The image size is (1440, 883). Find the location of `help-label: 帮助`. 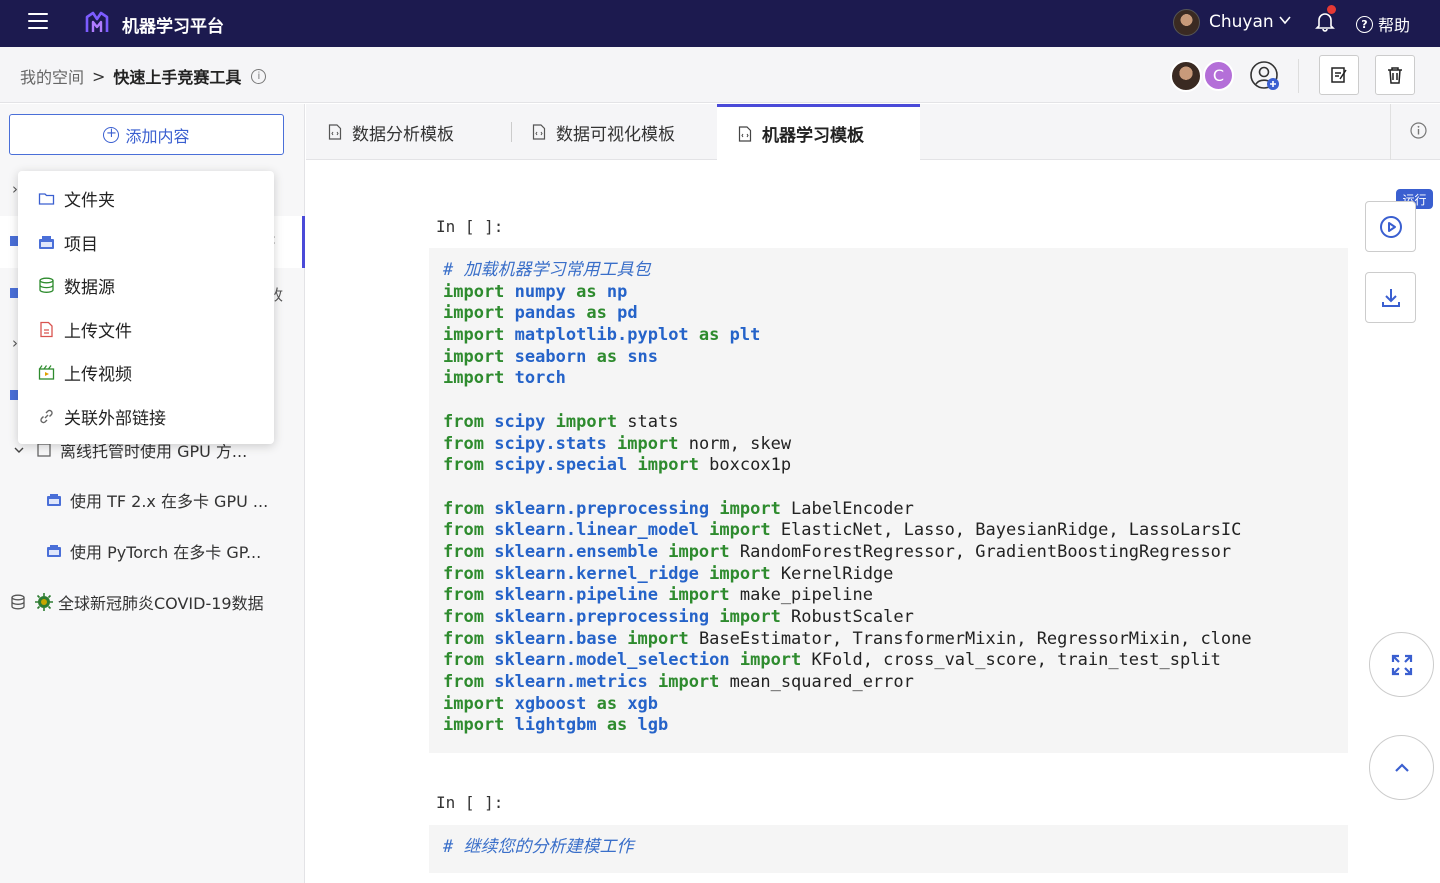

help-label: 帮助 is located at coordinates (1394, 25).